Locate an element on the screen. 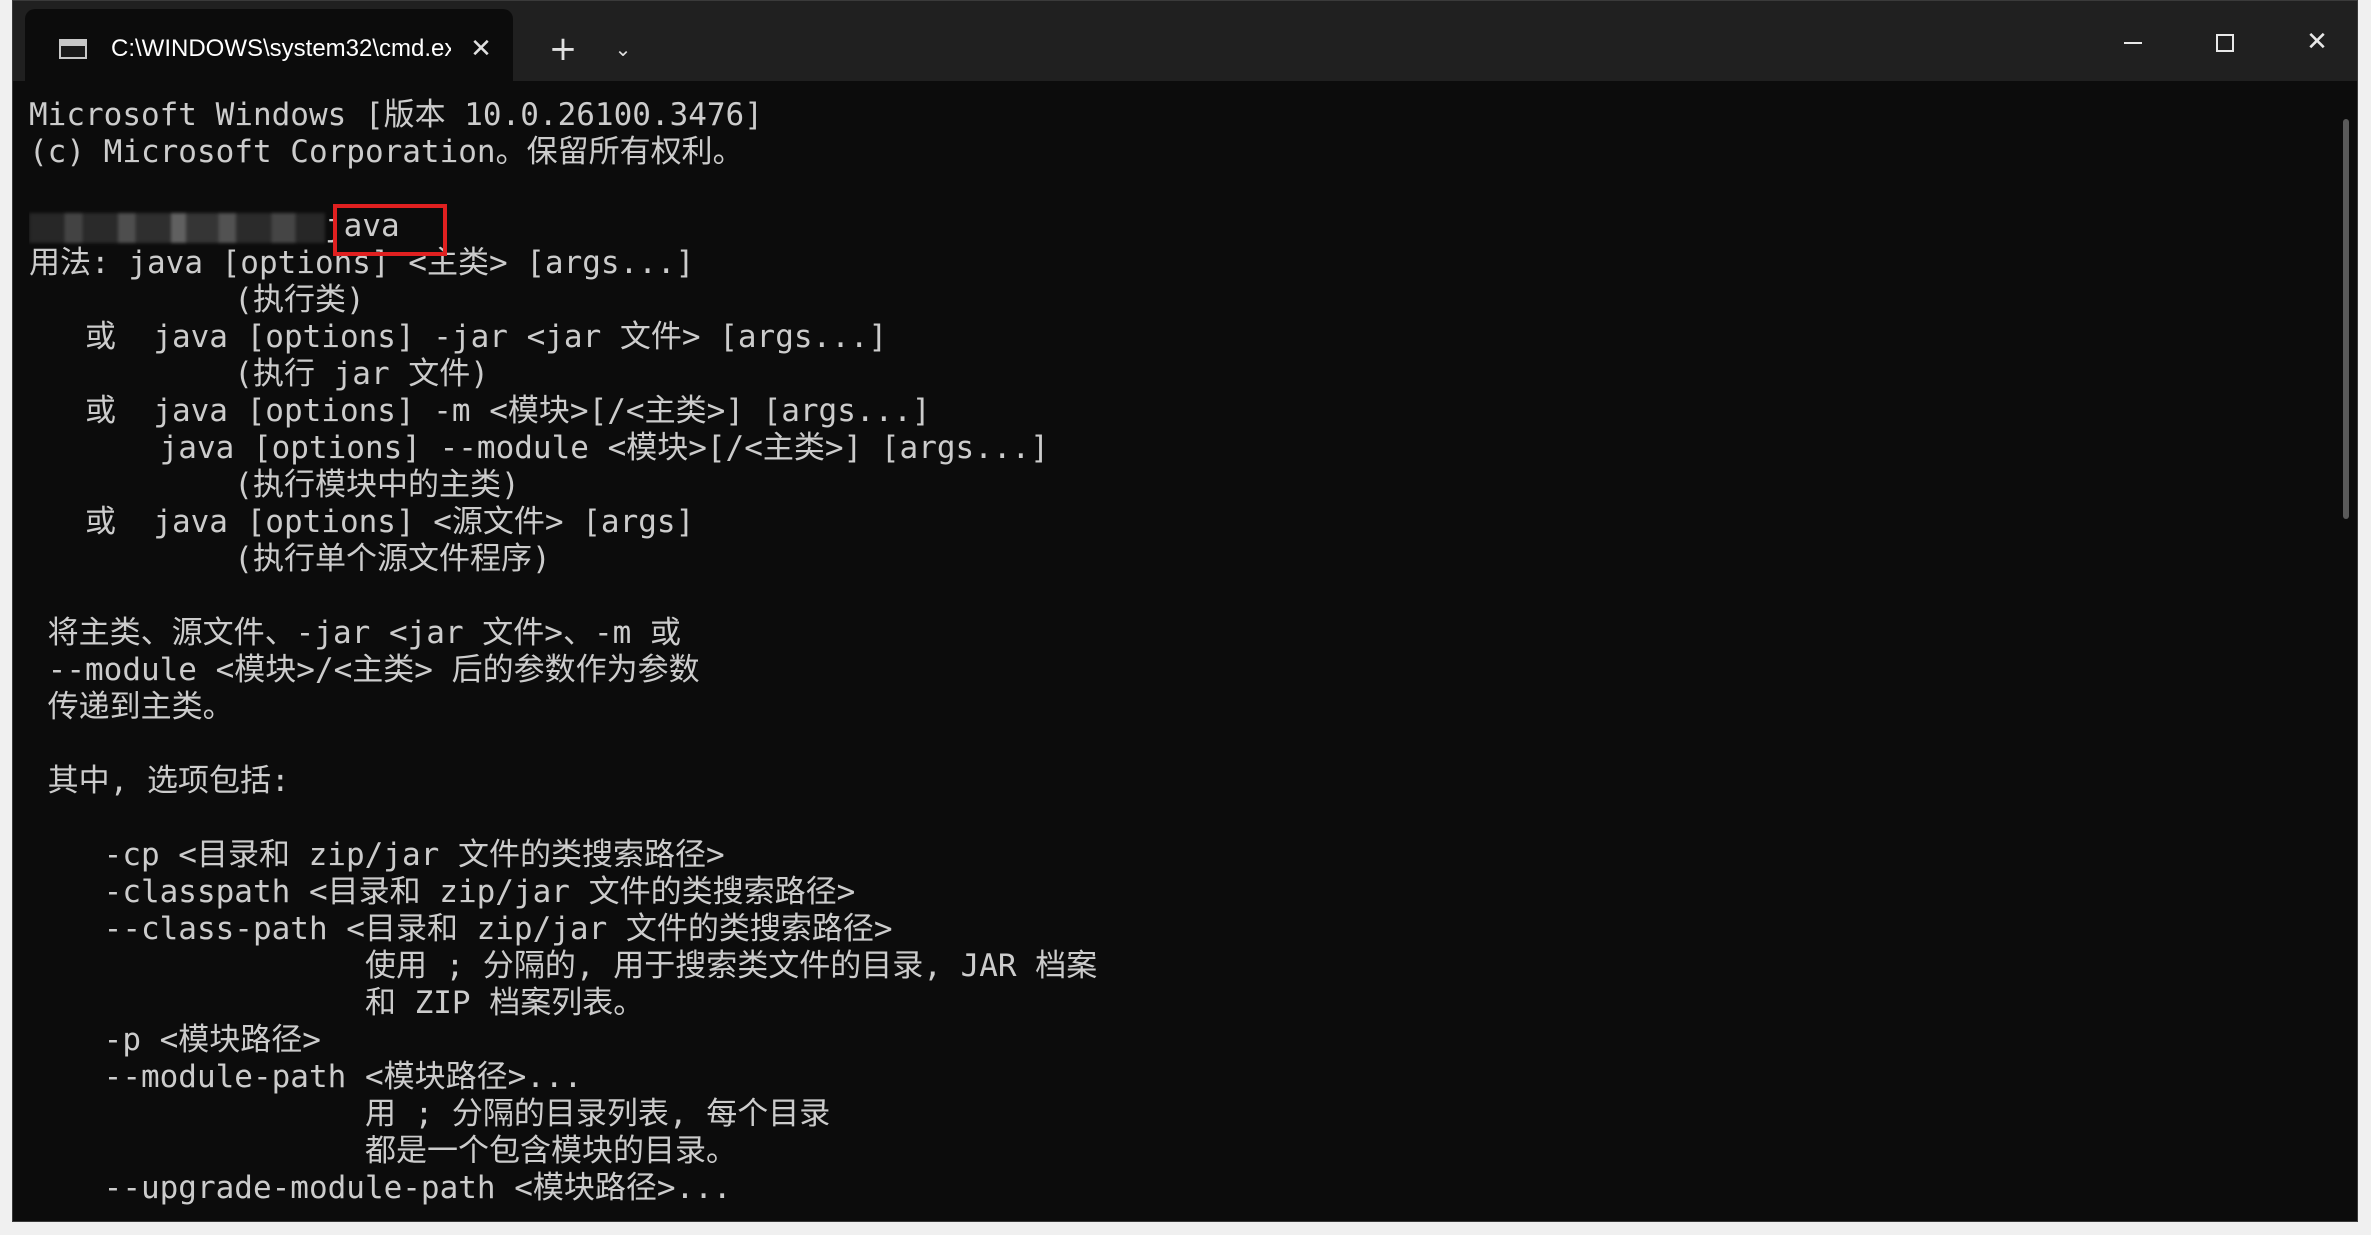 The image size is (2371, 1235). maximize-icon is located at coordinates (2225, 42).